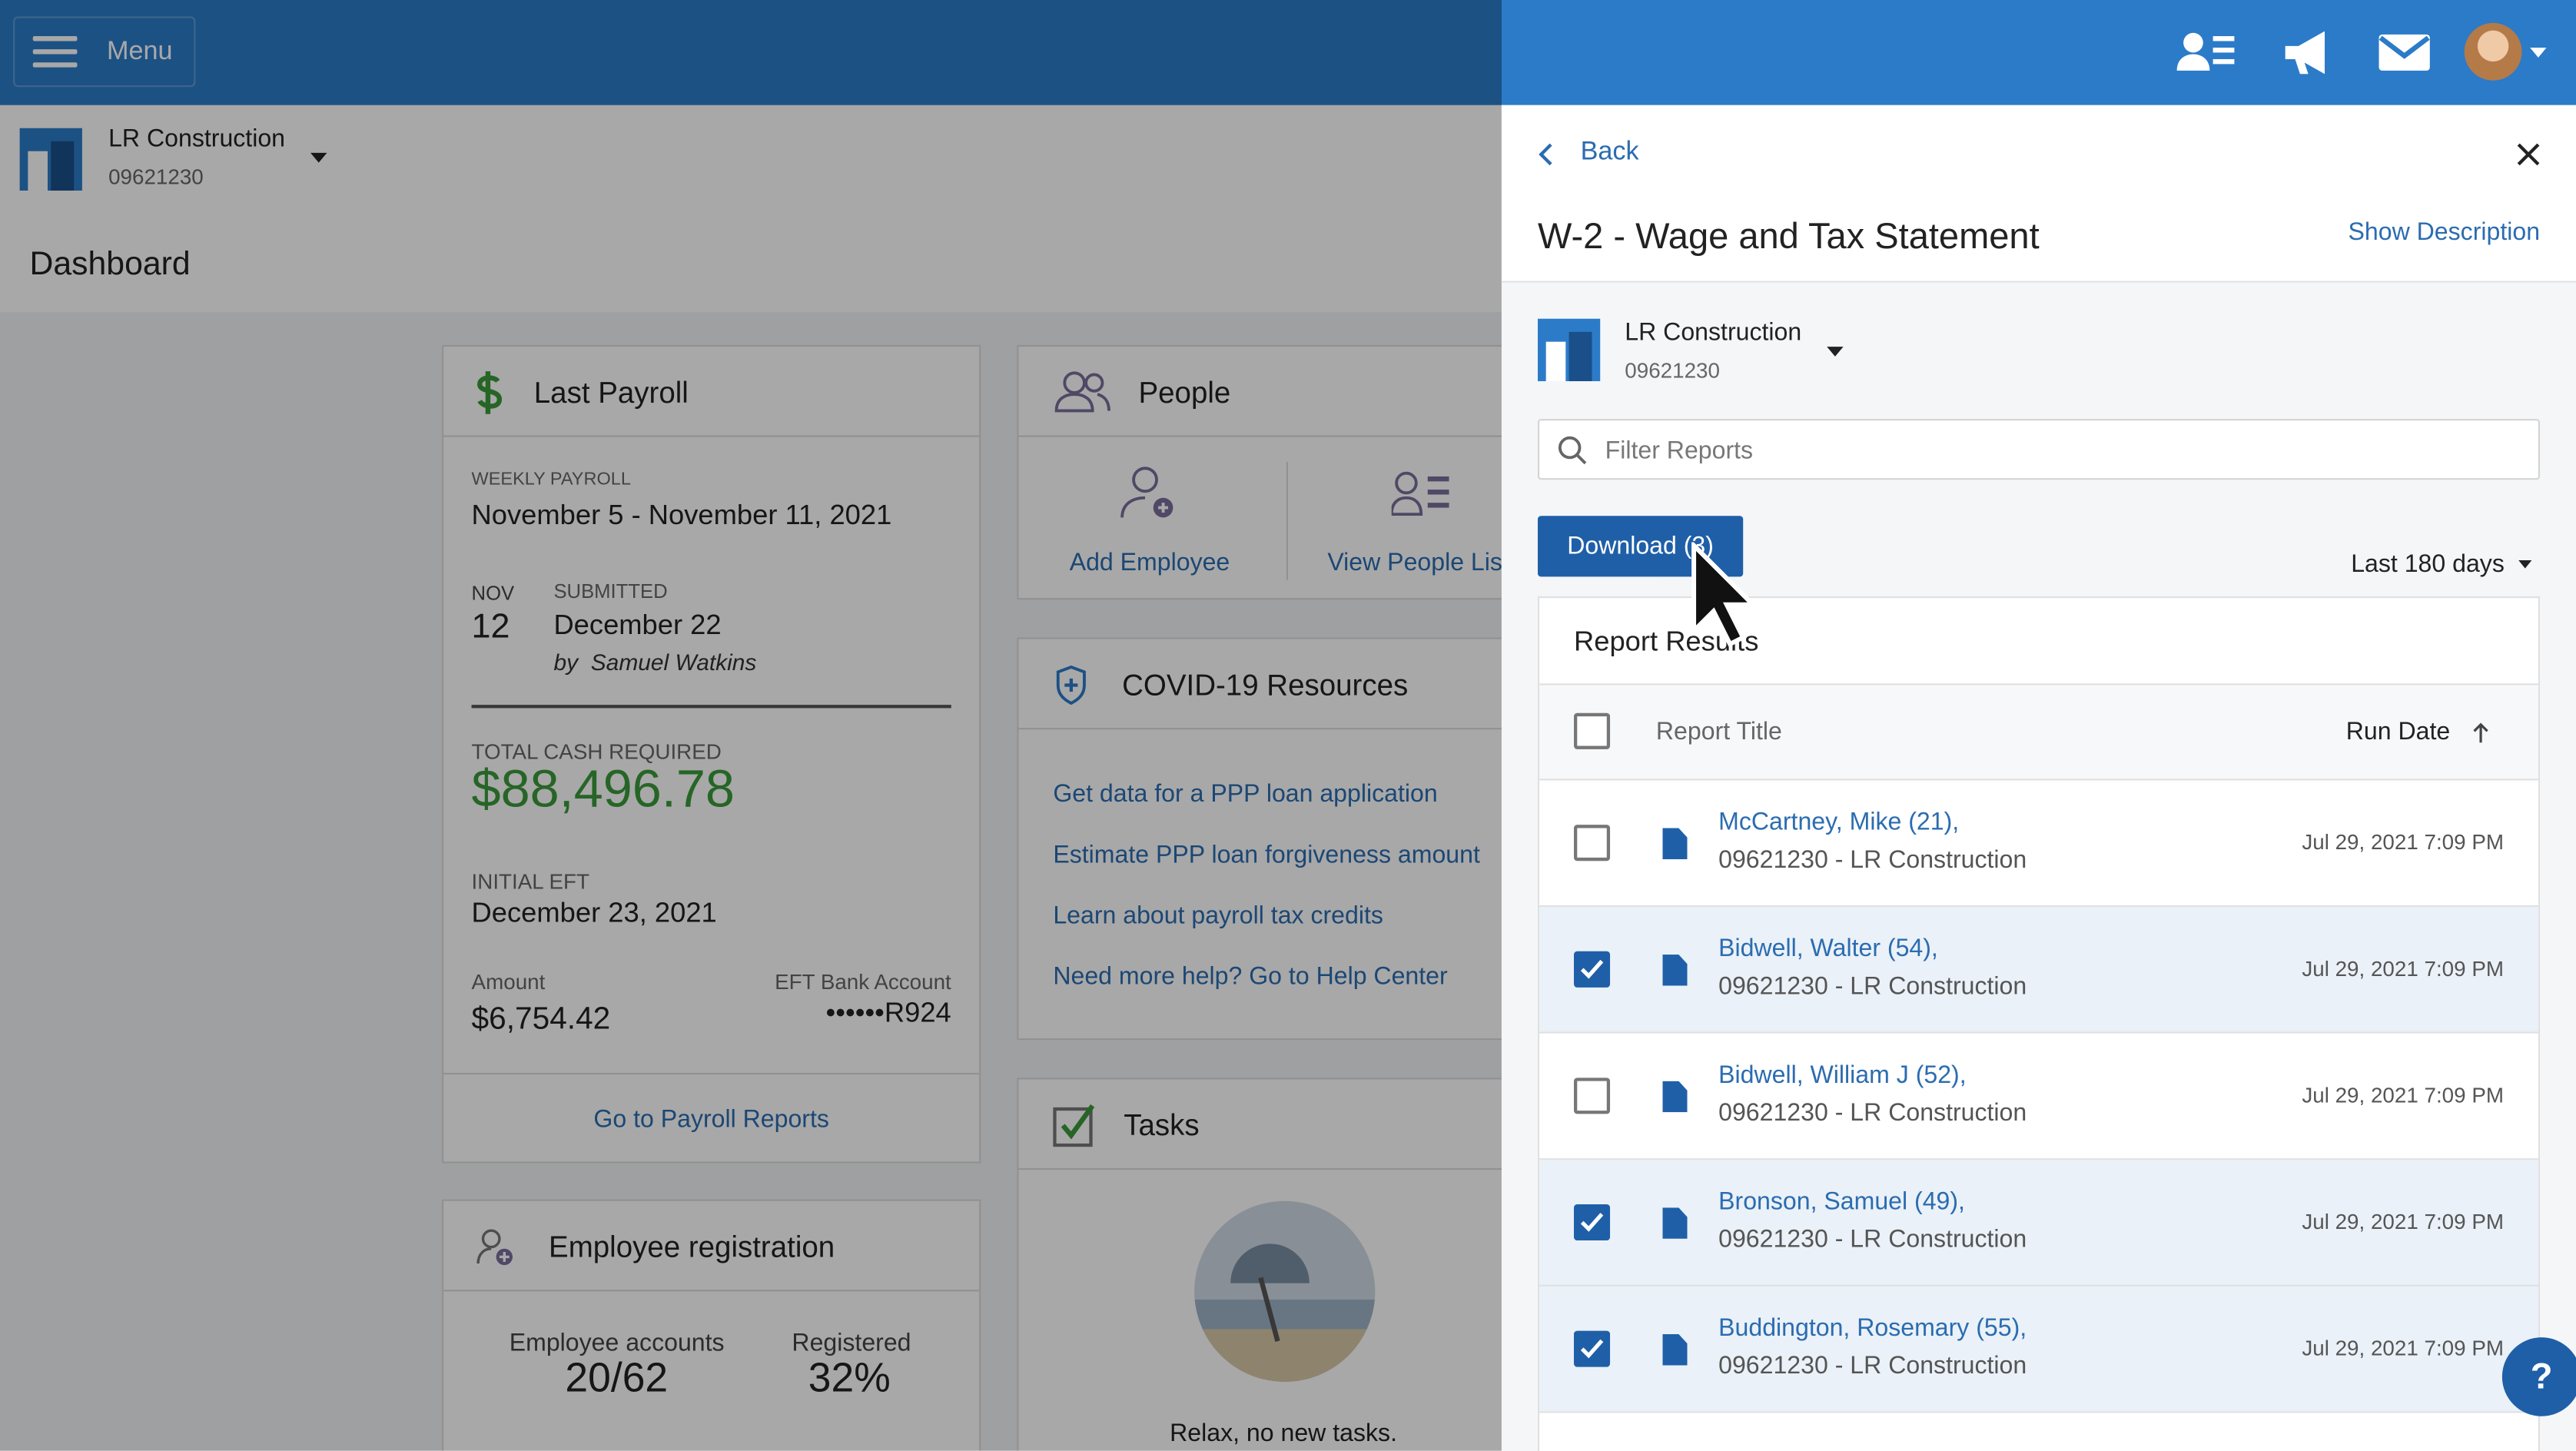 This screenshot has height=1451, width=2576. I want to click on results-header: Report Results, so click(2038, 642).